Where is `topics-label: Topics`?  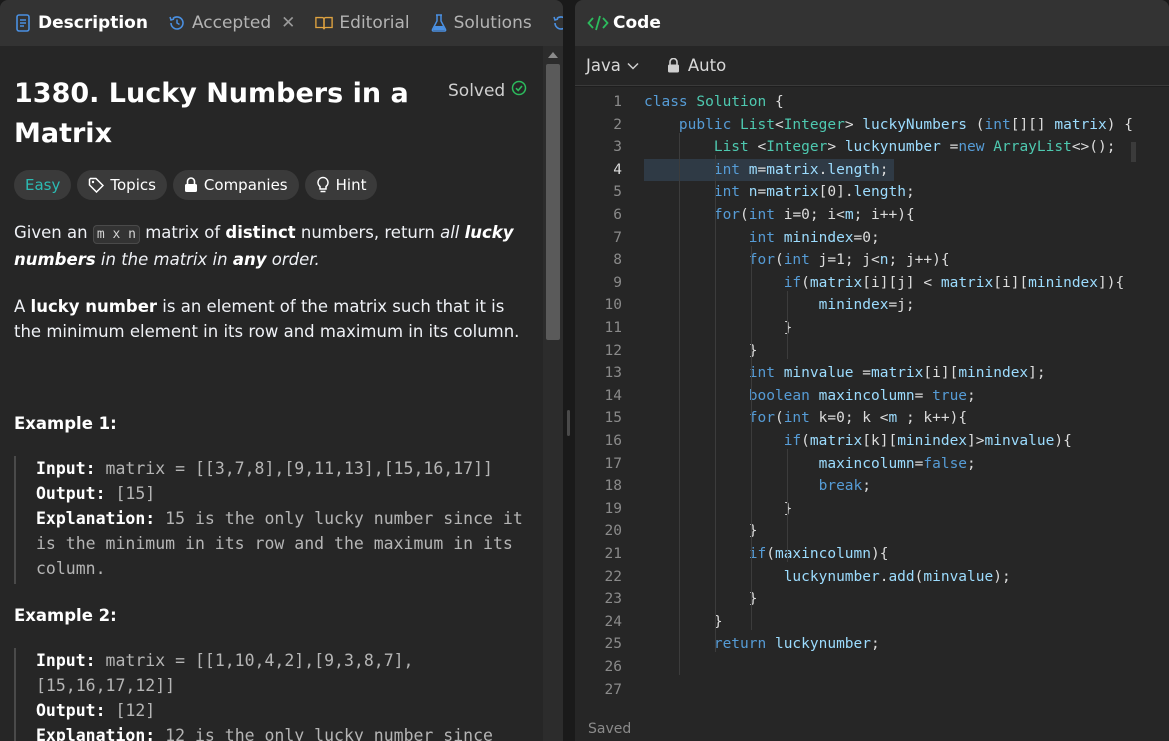 topics-label: Topics is located at coordinates (133, 185).